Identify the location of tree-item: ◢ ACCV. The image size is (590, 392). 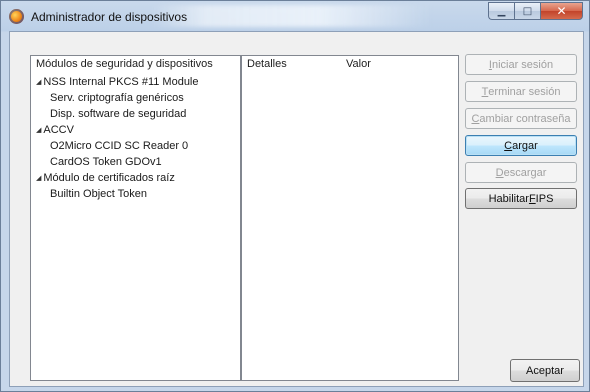
(55, 130).